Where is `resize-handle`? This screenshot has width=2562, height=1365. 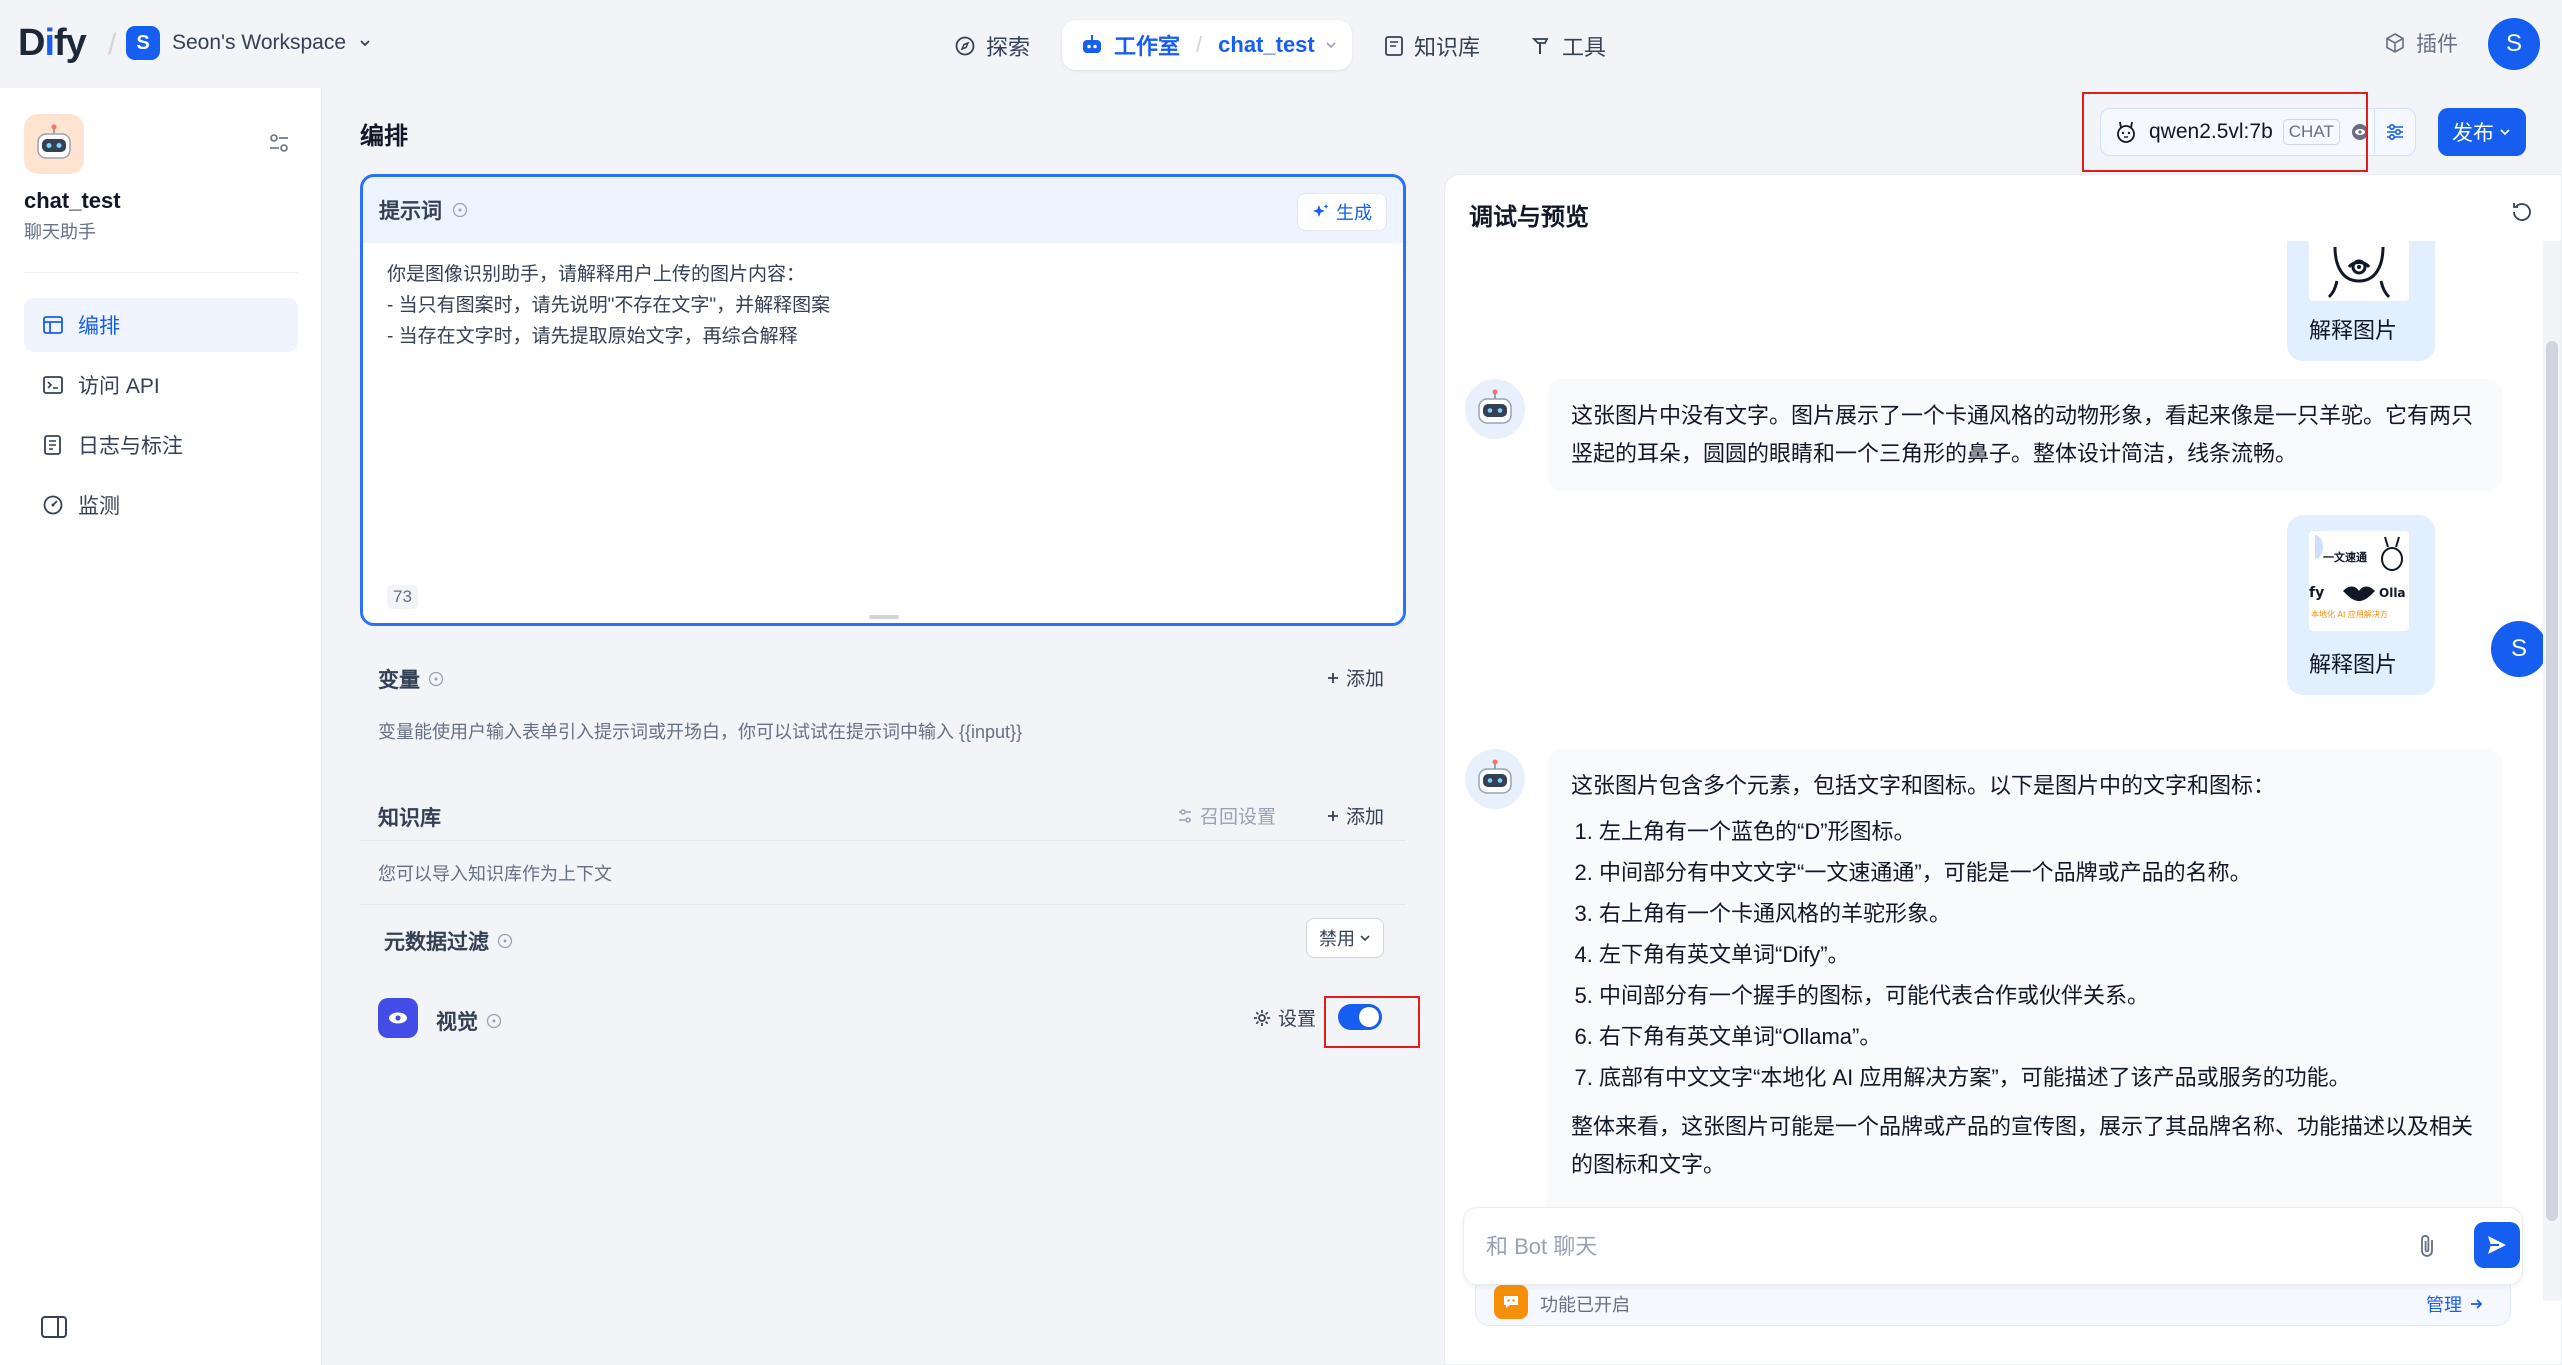 resize-handle is located at coordinates (884, 617).